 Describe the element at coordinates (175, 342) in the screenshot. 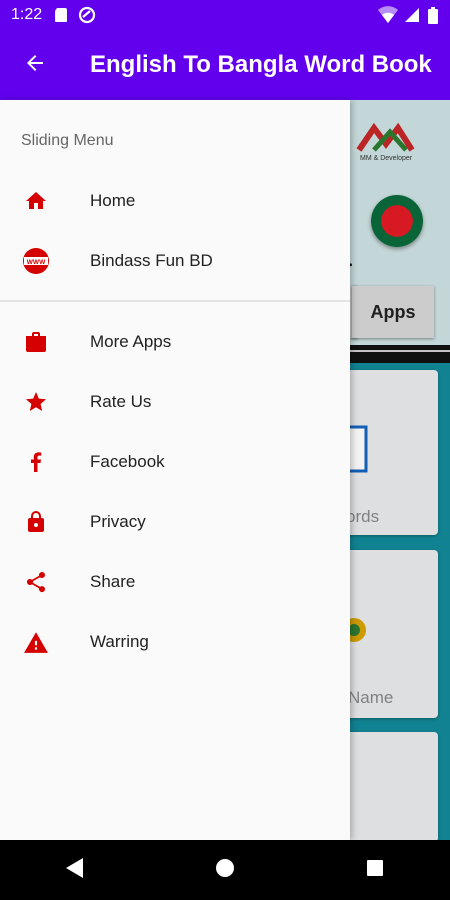

I see `menu-item-more-apps: More Apps` at that location.